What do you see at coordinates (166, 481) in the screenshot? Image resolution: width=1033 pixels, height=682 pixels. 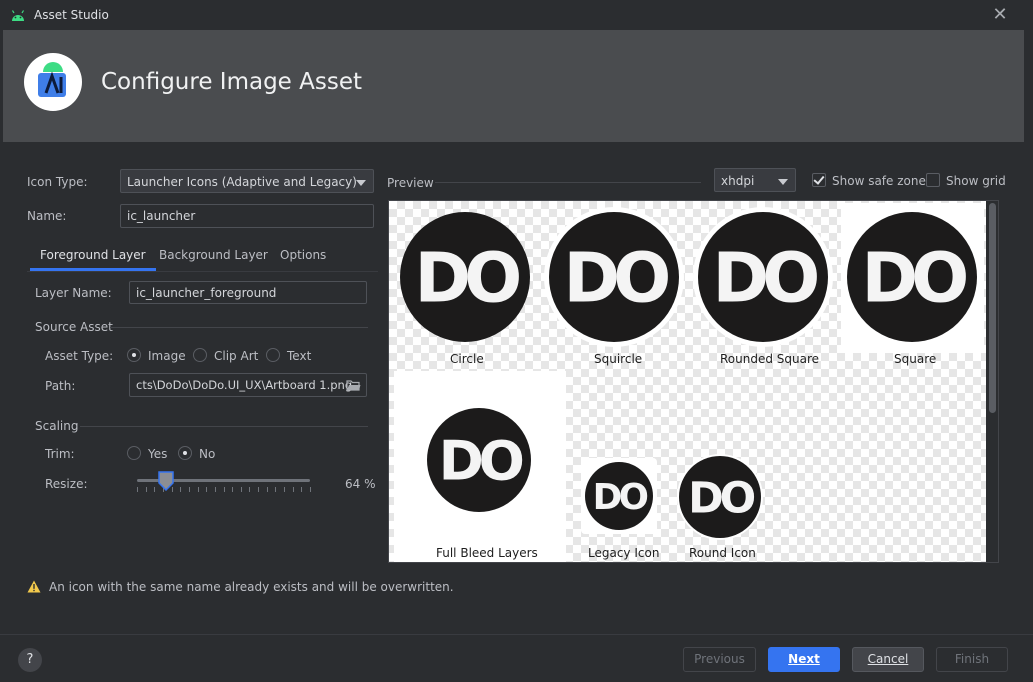 I see `resize-slider-thumb` at bounding box center [166, 481].